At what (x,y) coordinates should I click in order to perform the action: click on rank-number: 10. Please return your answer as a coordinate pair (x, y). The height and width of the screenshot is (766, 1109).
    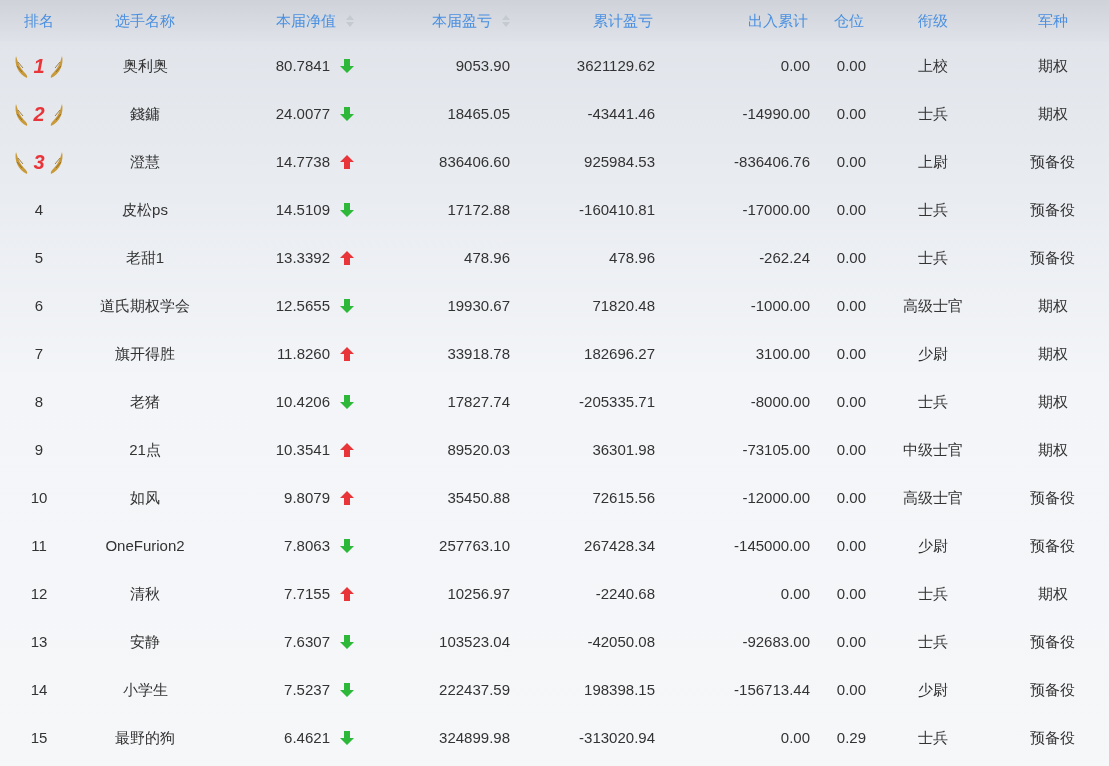
    Looking at the image, I should click on (39, 497).